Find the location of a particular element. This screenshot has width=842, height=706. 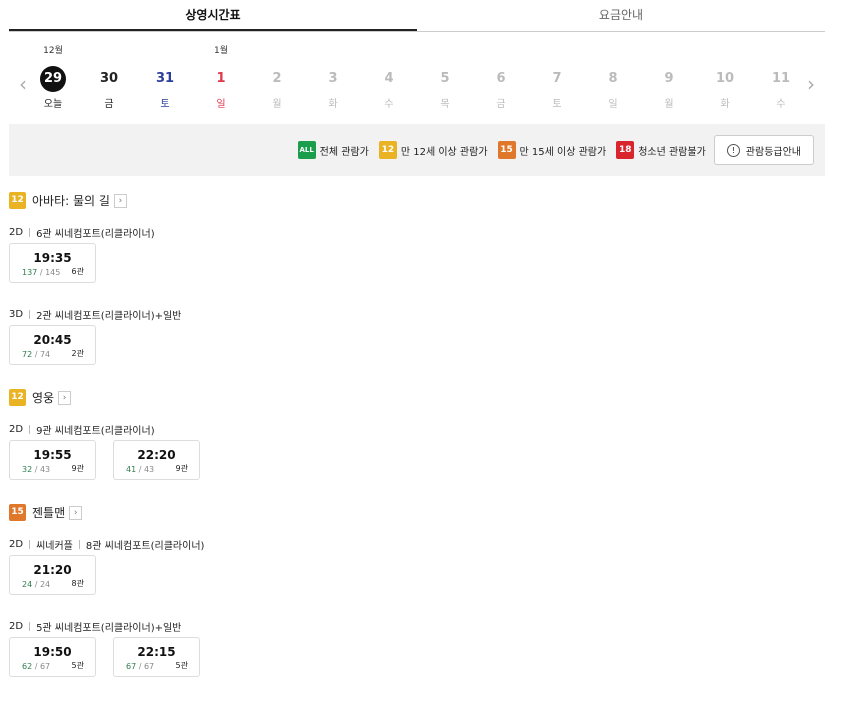

movie-title-text: 아바타: 물의 길 is located at coordinates (71, 200).